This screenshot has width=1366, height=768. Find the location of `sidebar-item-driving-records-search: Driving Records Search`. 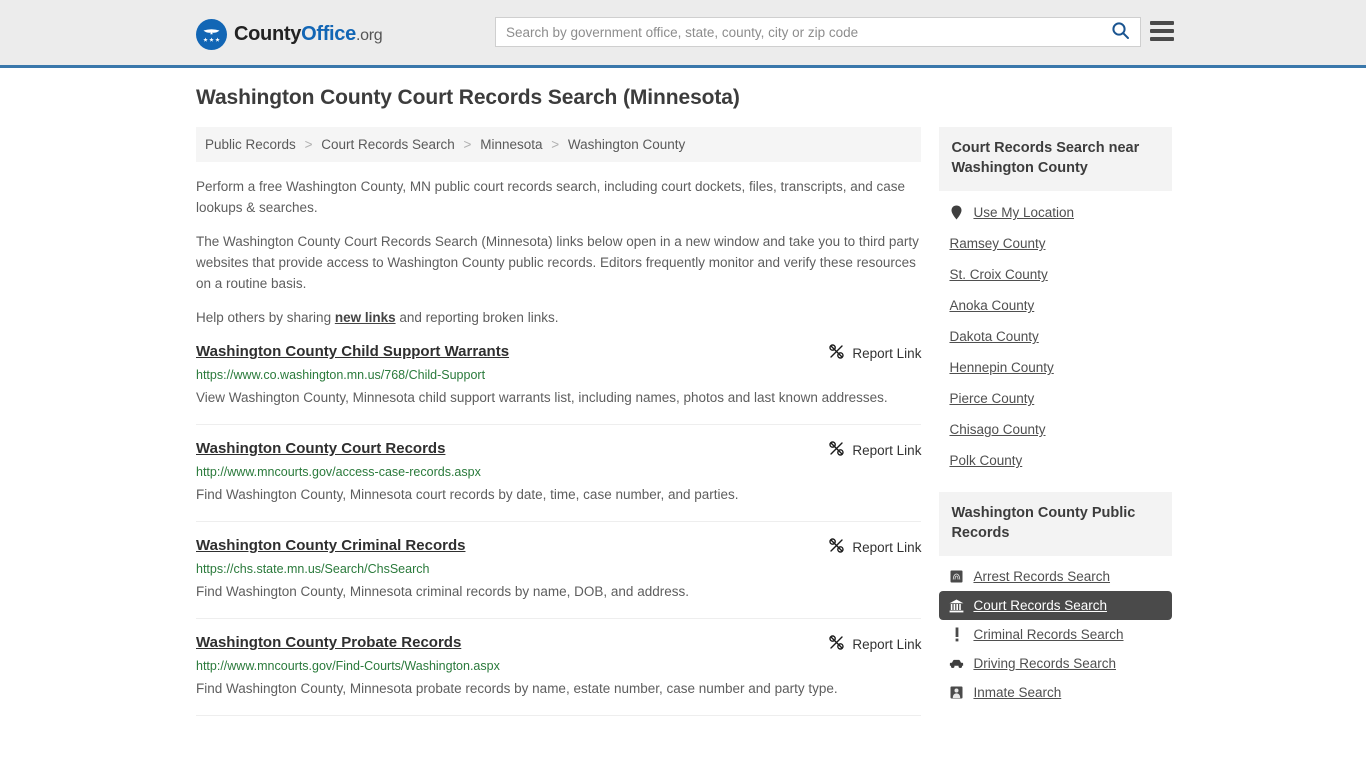

sidebar-item-driving-records-search: Driving Records Search is located at coordinates (1055, 663).